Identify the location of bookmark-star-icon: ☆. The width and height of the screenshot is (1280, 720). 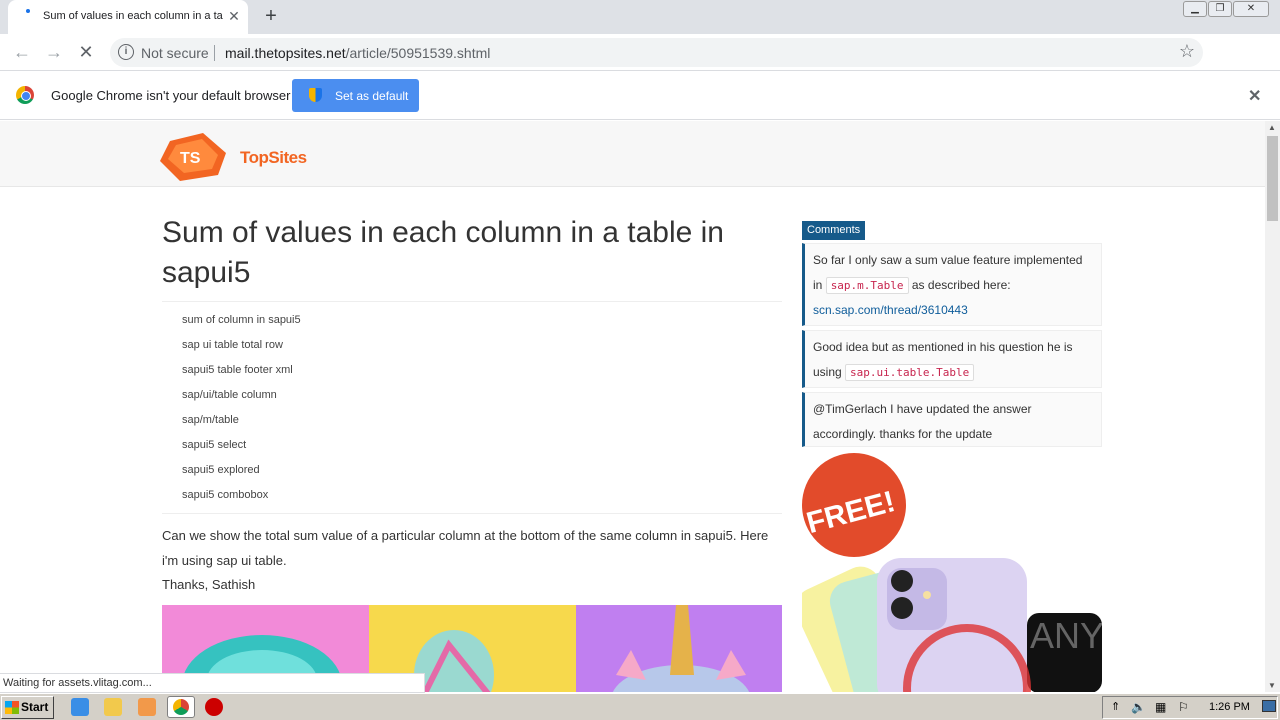
(1187, 51).